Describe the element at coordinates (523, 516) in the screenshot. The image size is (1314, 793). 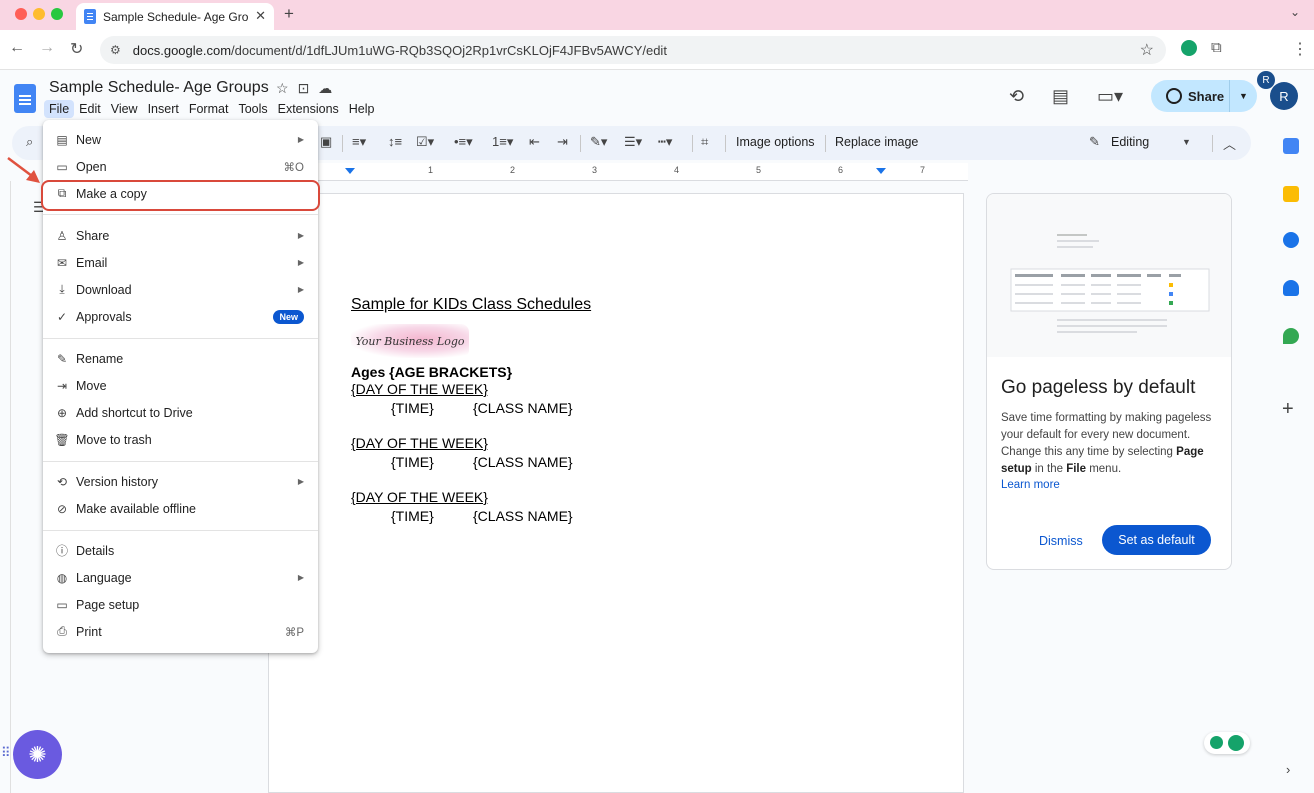
I see `class-placeholder: {CLASS NAME}` at that location.